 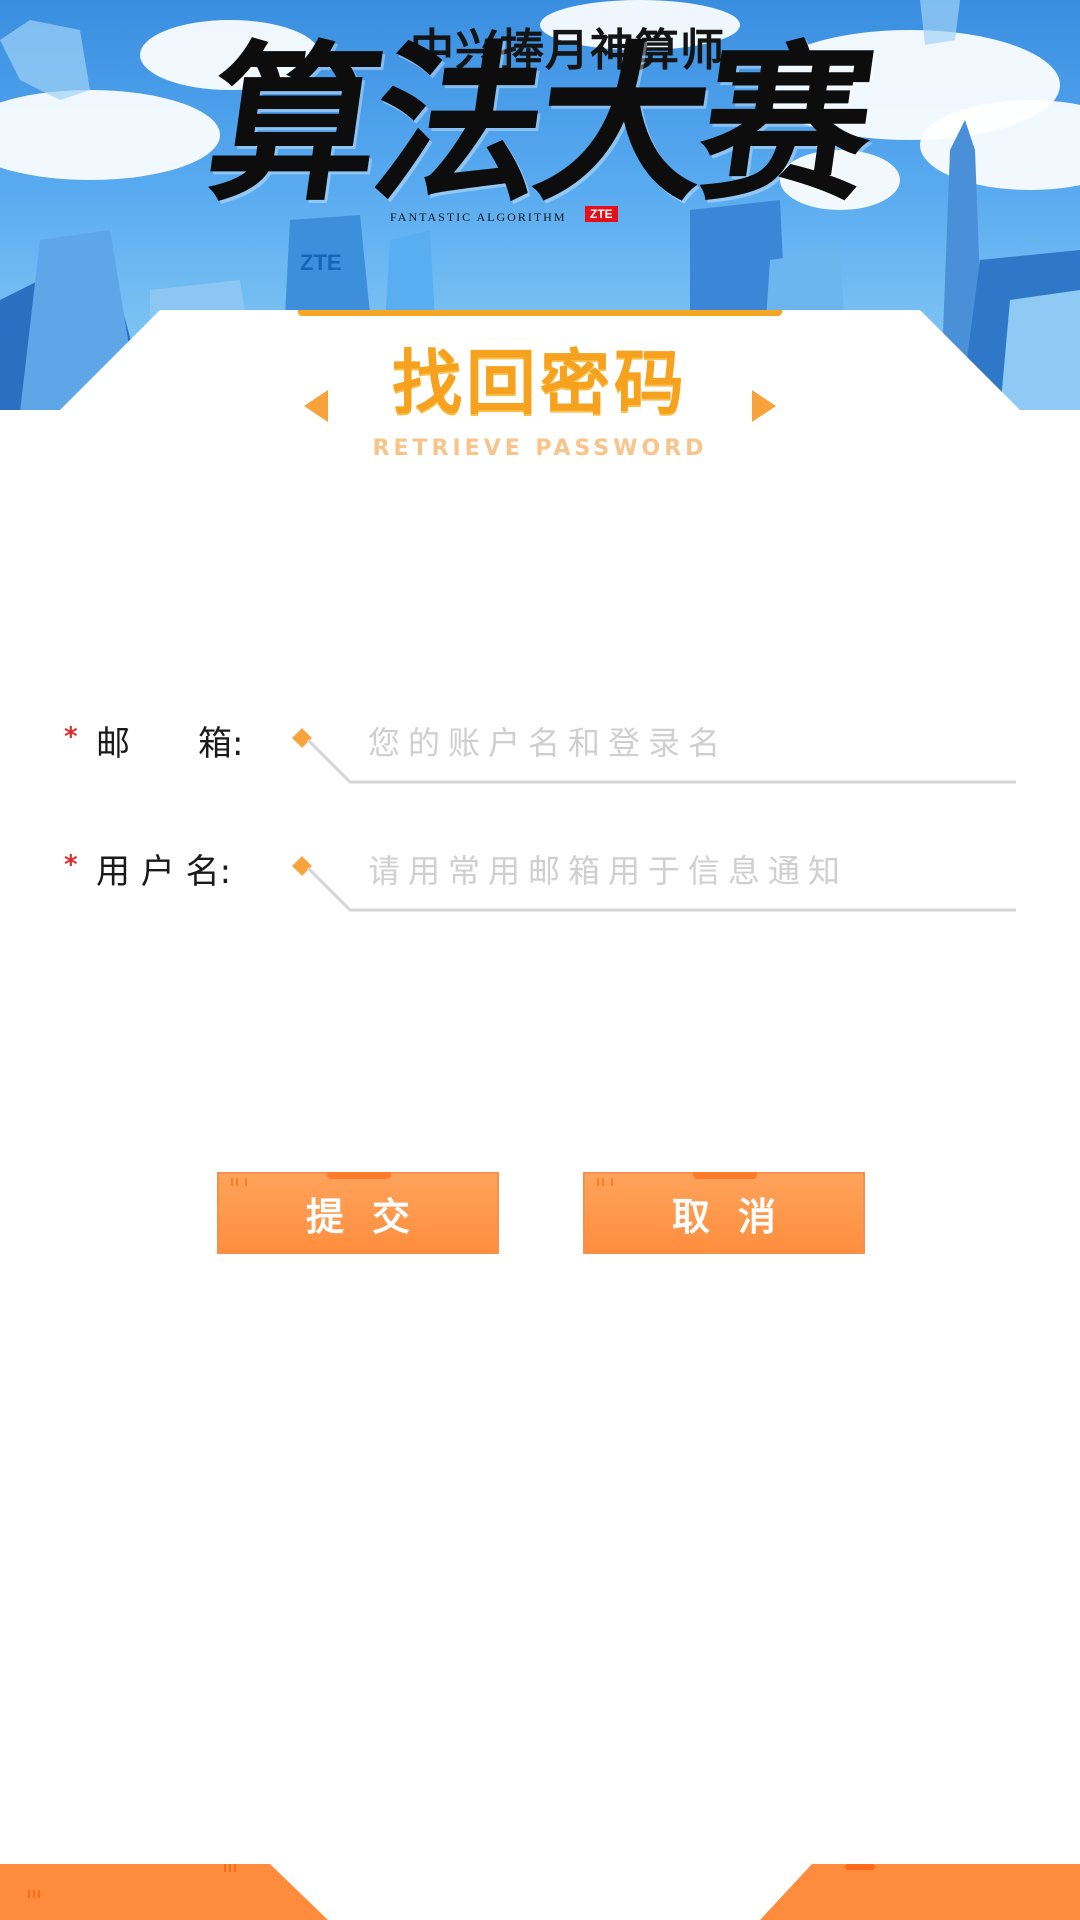 I want to click on page-title: 找回密码, so click(x=540, y=383).